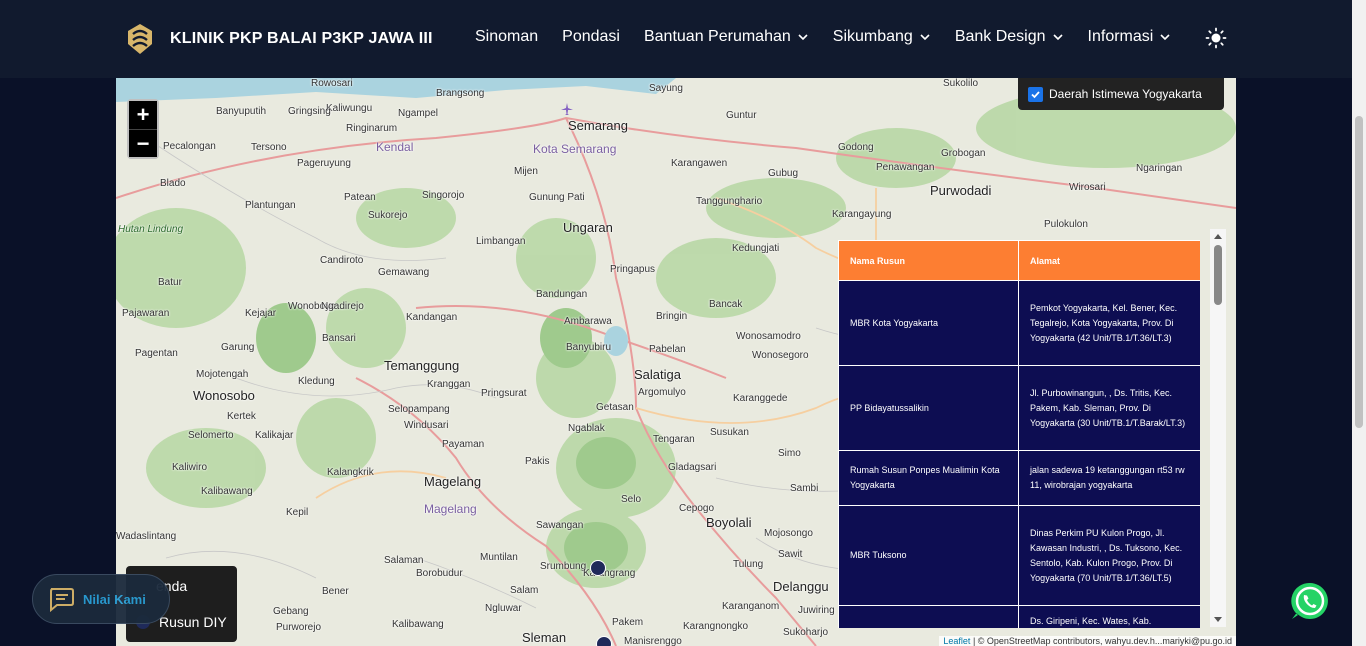 This screenshot has width=1366, height=646. What do you see at coordinates (342, 306) in the screenshot?
I see `map-label: Ngadirejo` at bounding box center [342, 306].